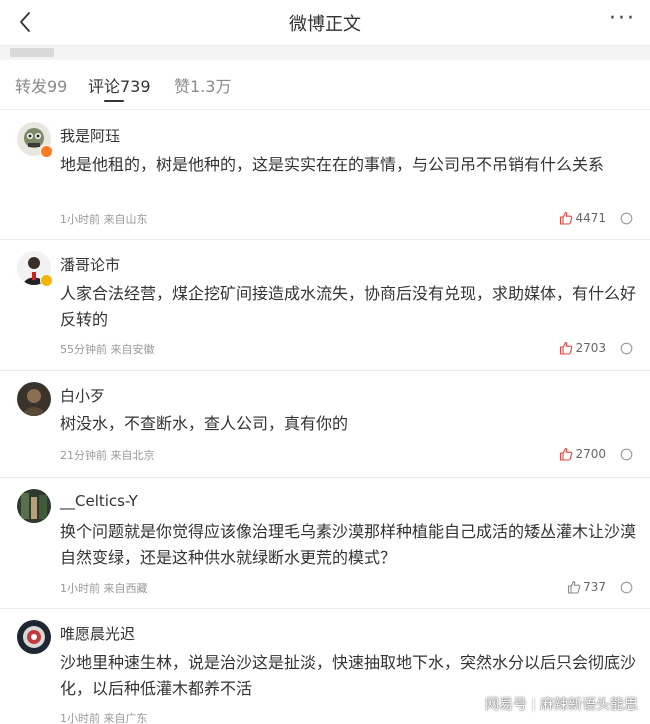 The image size is (650, 724). What do you see at coordinates (590, 454) in the screenshot?
I see `like-count: 2700` at bounding box center [590, 454].